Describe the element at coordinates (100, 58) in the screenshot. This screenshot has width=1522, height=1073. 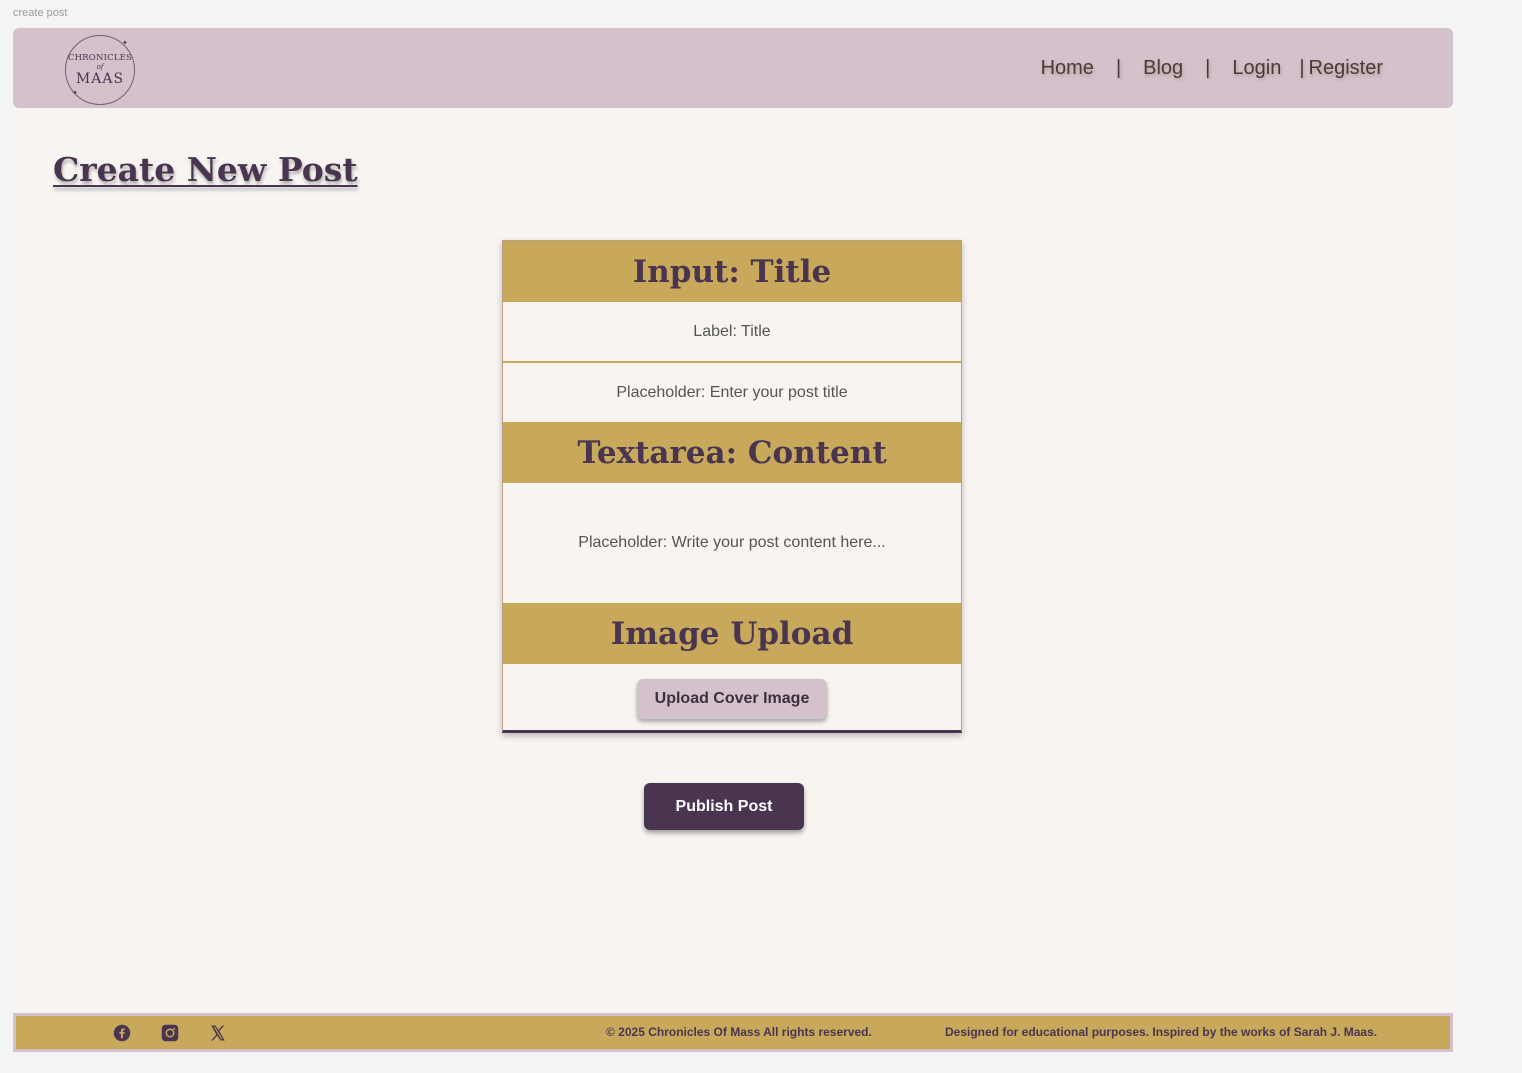
I see `logo-line-1: CHRONICLES` at that location.